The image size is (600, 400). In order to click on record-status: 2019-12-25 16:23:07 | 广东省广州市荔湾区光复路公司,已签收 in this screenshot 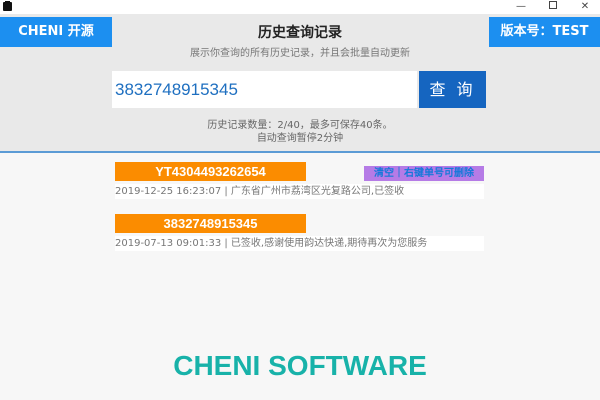, I will do `click(299, 191)`.